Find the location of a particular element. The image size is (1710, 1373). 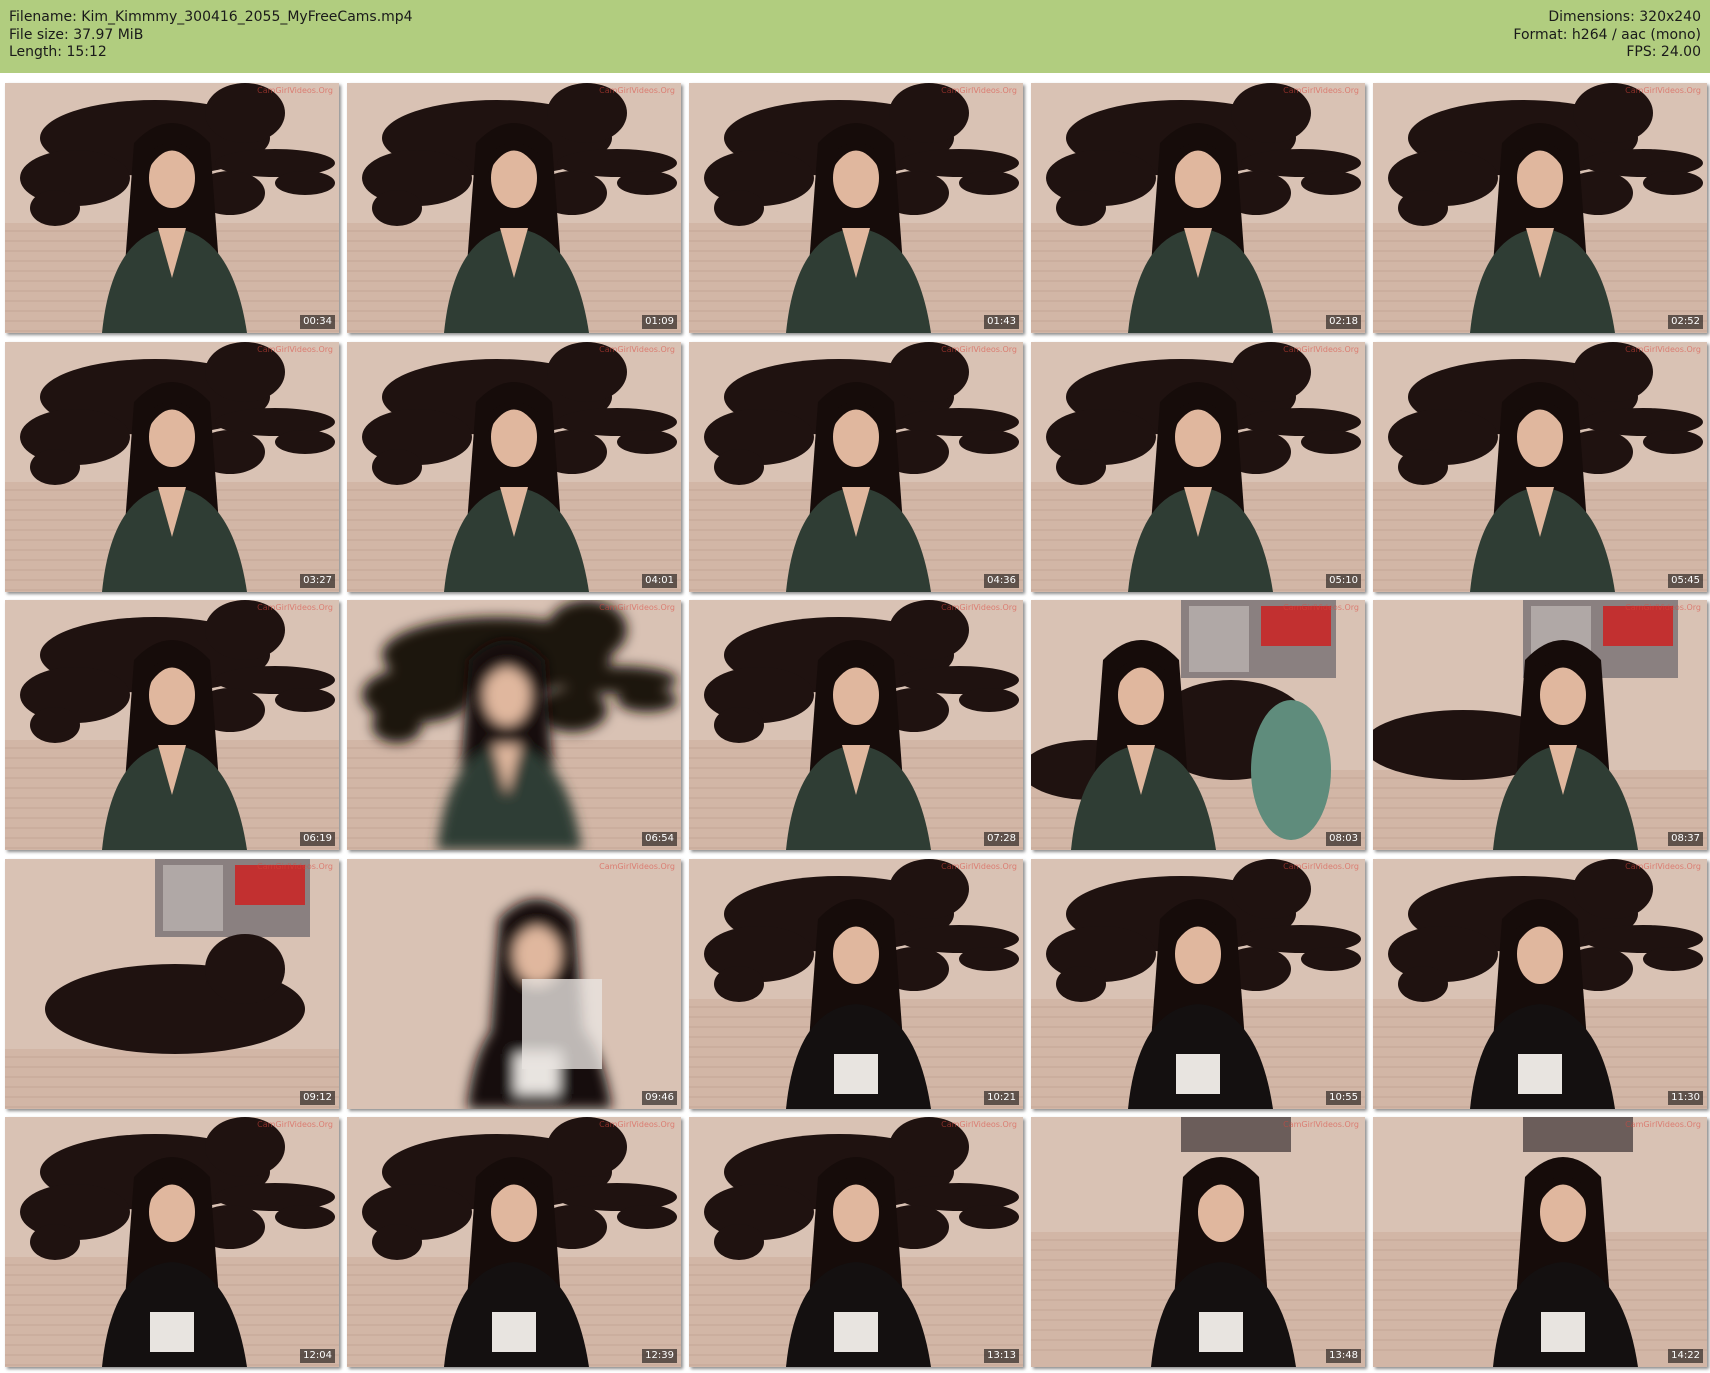

timestamp-label: 05:45 is located at coordinates (1685, 581).